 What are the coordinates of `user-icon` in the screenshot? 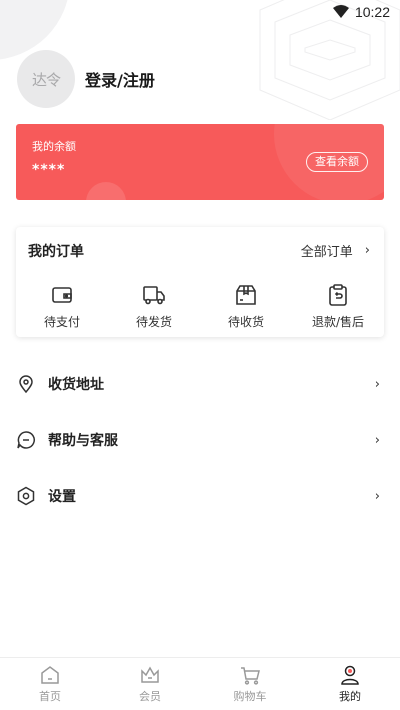 It's located at (350, 675).